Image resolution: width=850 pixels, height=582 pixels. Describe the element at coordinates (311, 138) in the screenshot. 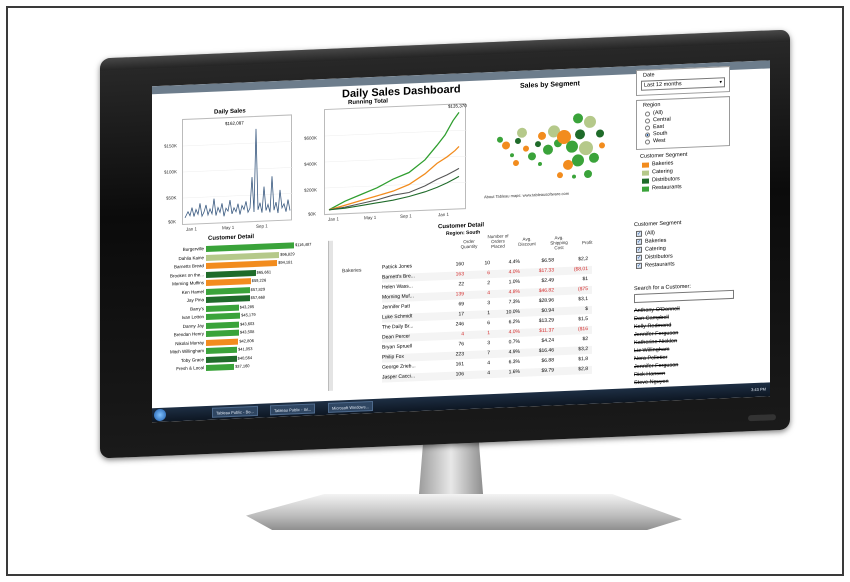

I see `running-total-y-tick: $600K` at that location.